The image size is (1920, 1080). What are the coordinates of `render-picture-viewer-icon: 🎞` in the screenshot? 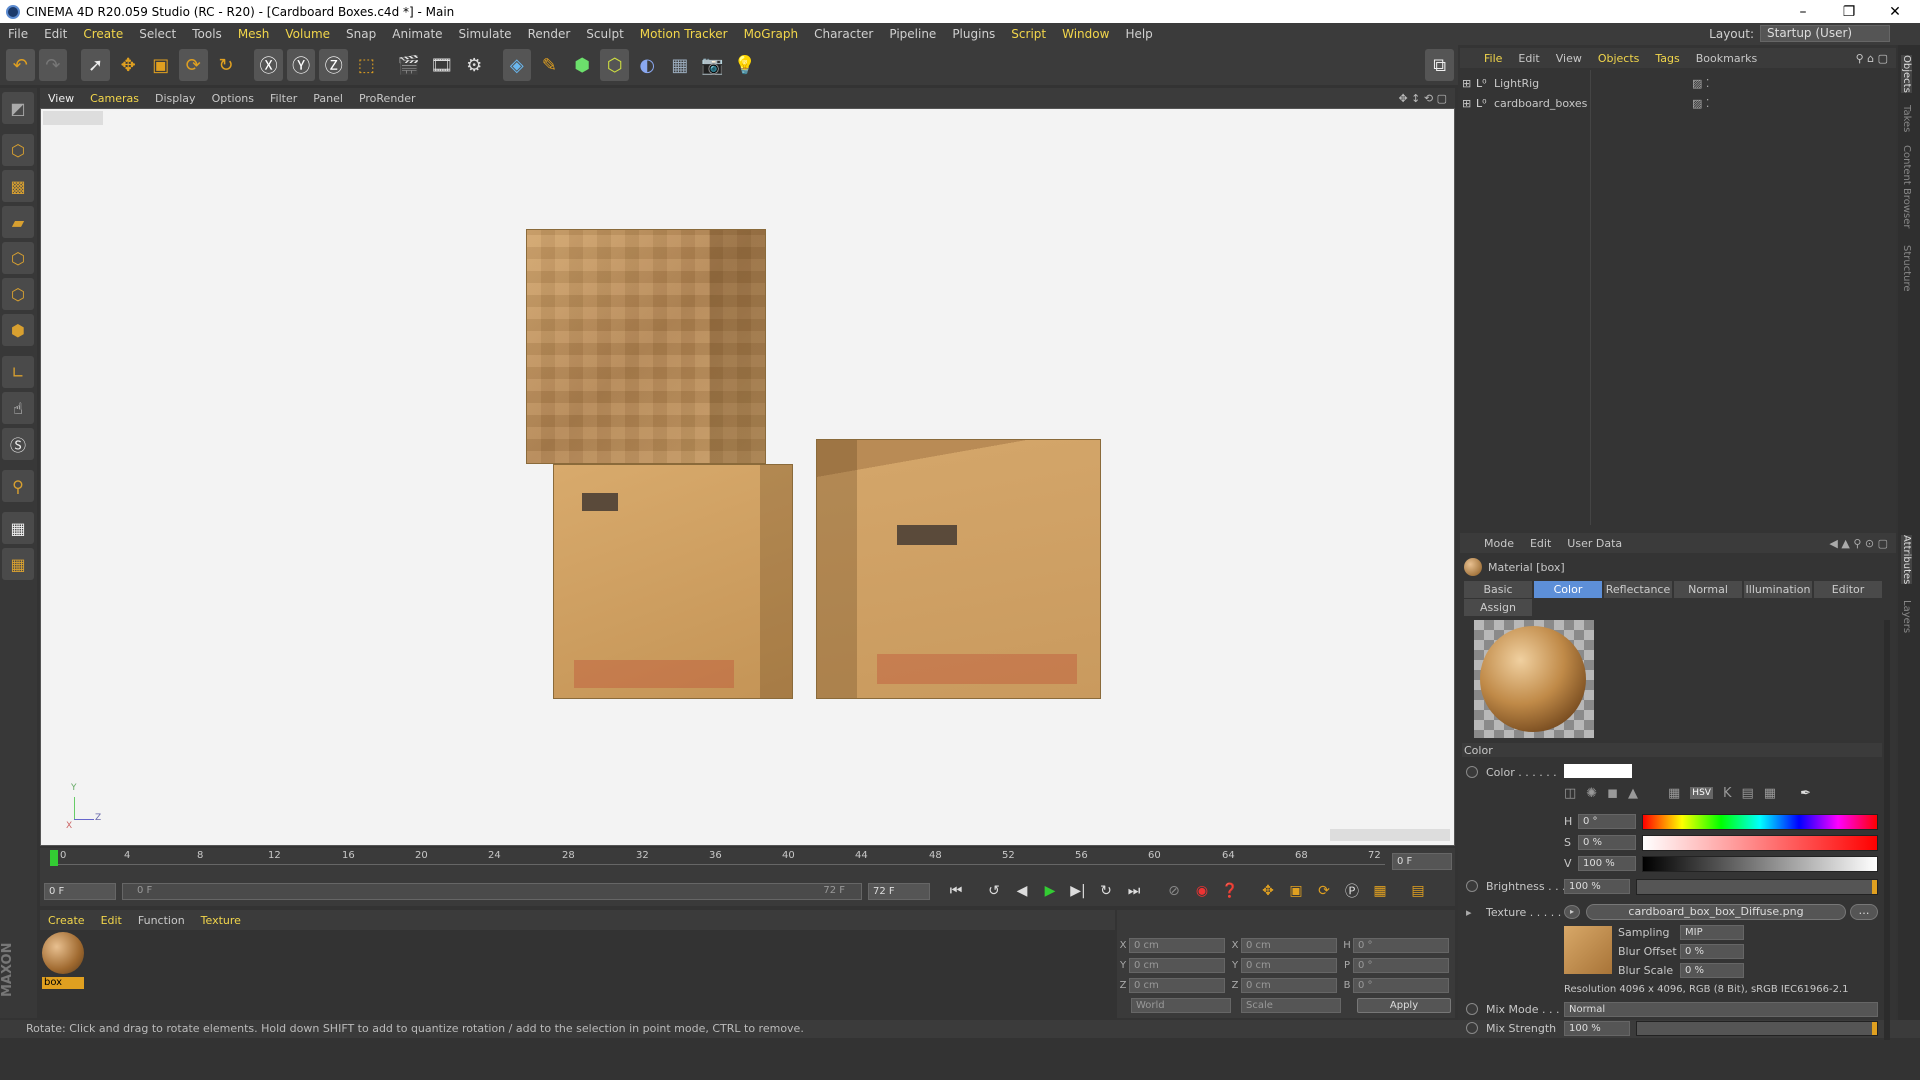 It's located at (441, 65).